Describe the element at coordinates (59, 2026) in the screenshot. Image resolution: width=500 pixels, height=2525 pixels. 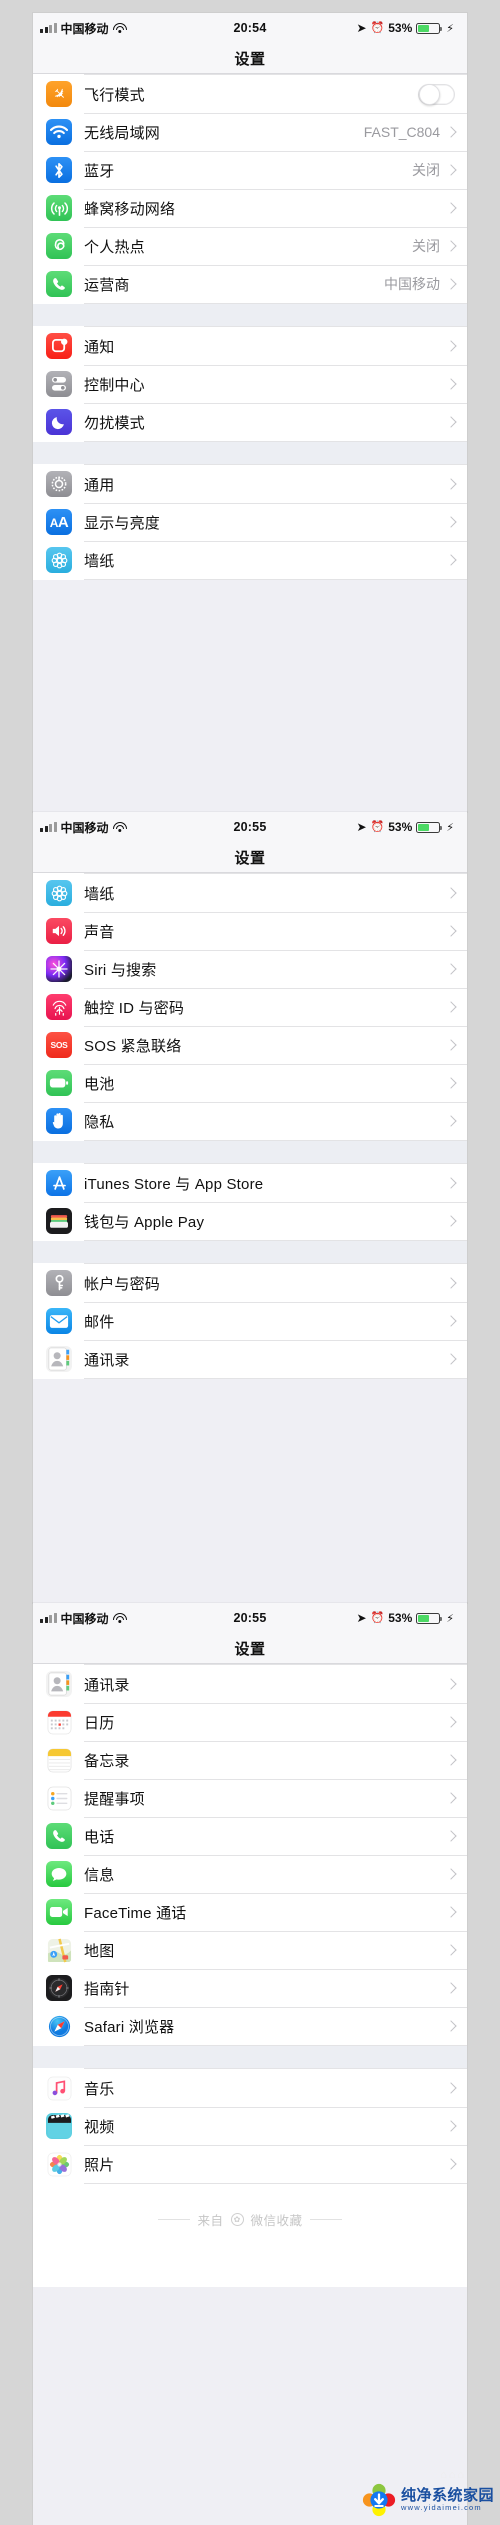
I see `safari-icon` at that location.